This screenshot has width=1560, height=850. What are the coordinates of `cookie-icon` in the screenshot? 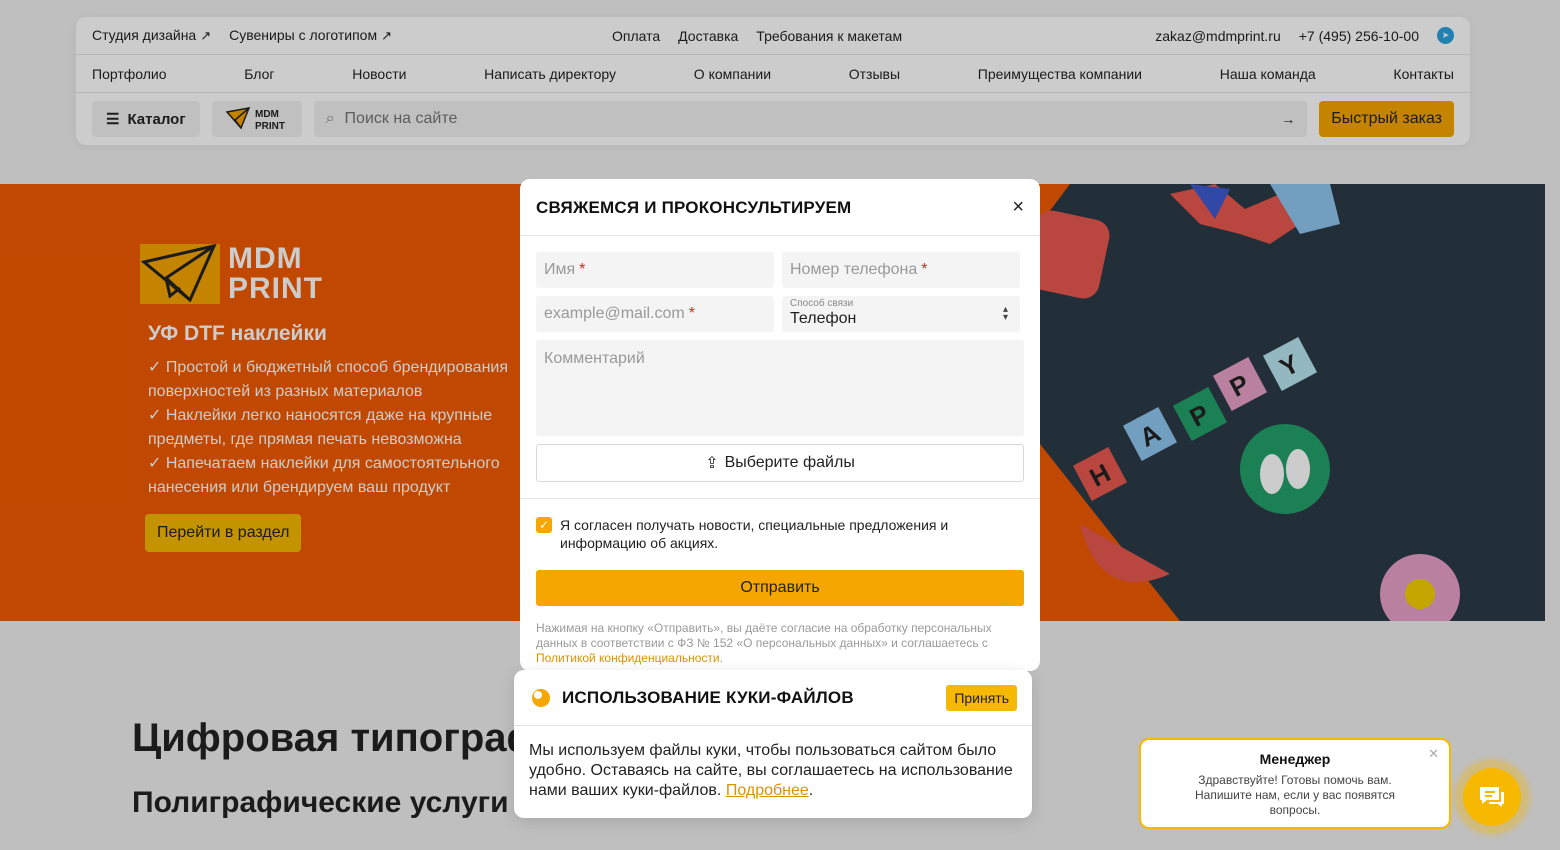 It's located at (541, 697).